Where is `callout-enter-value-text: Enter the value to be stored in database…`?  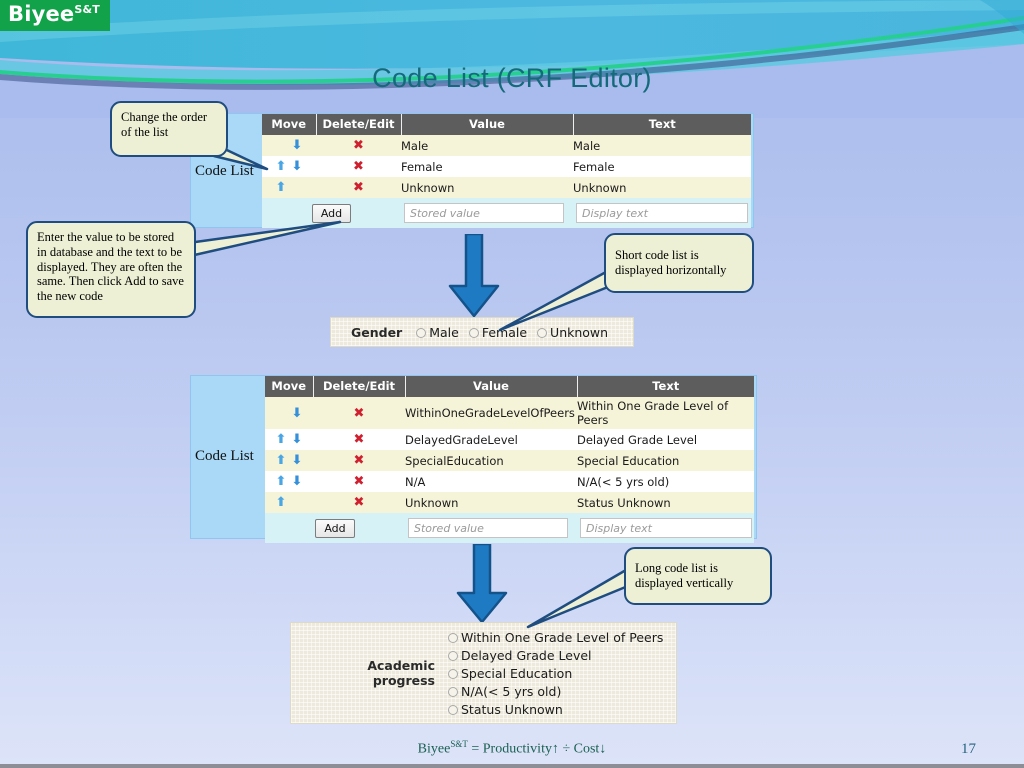 callout-enter-value-text: Enter the value to be stored in database… is located at coordinates (110, 266).